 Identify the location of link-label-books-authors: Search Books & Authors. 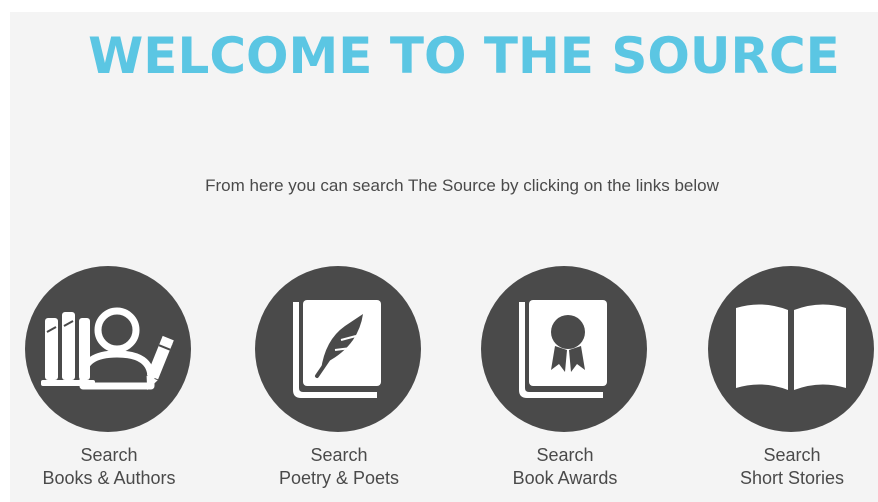
(109, 467).